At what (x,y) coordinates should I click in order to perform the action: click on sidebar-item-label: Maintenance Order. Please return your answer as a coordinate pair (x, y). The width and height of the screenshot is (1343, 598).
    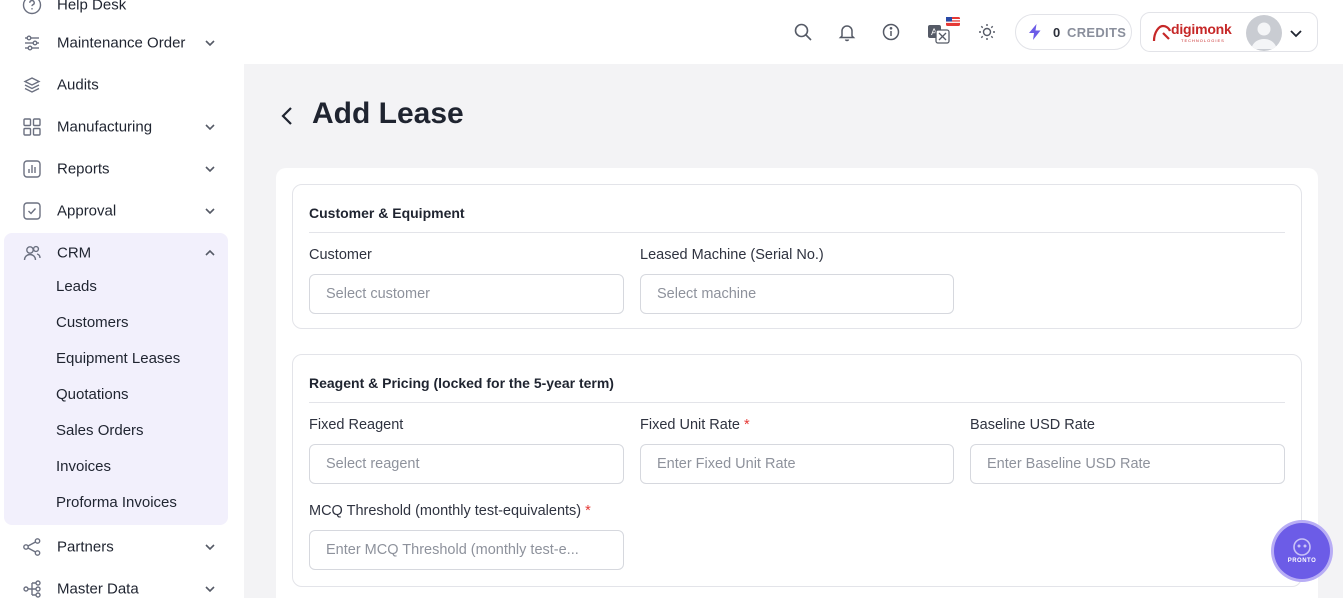
    Looking at the image, I should click on (121, 43).